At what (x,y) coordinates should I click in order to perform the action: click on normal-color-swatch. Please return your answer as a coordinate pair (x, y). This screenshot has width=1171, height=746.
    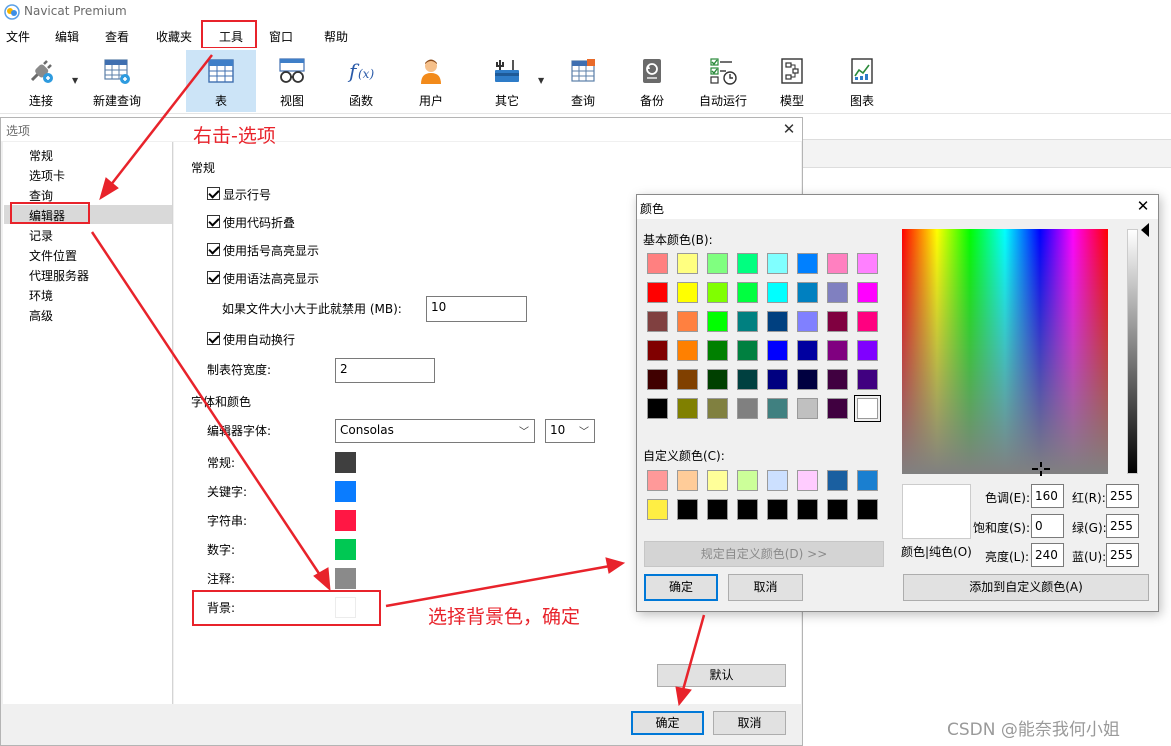
    Looking at the image, I should click on (345, 462).